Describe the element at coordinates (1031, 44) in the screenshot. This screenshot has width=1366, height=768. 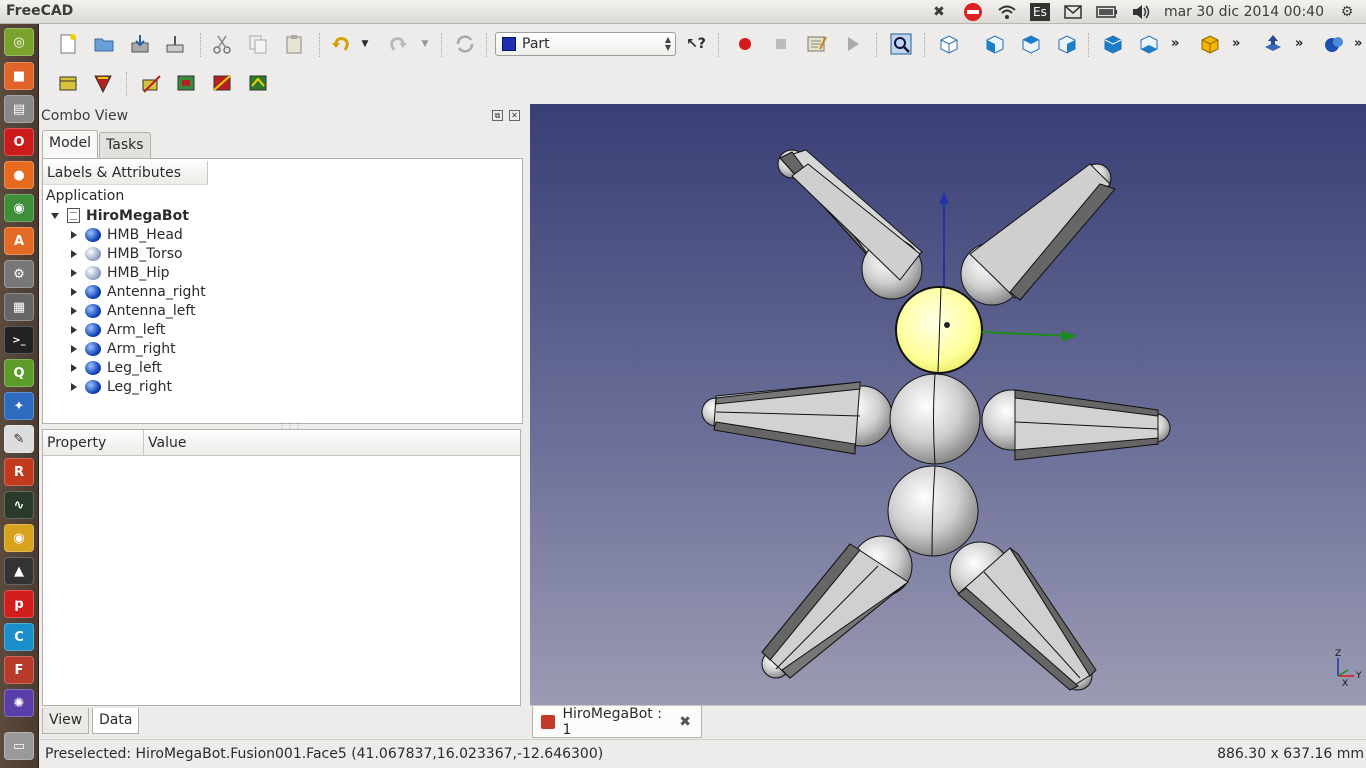
I see `top-view-icon` at that location.